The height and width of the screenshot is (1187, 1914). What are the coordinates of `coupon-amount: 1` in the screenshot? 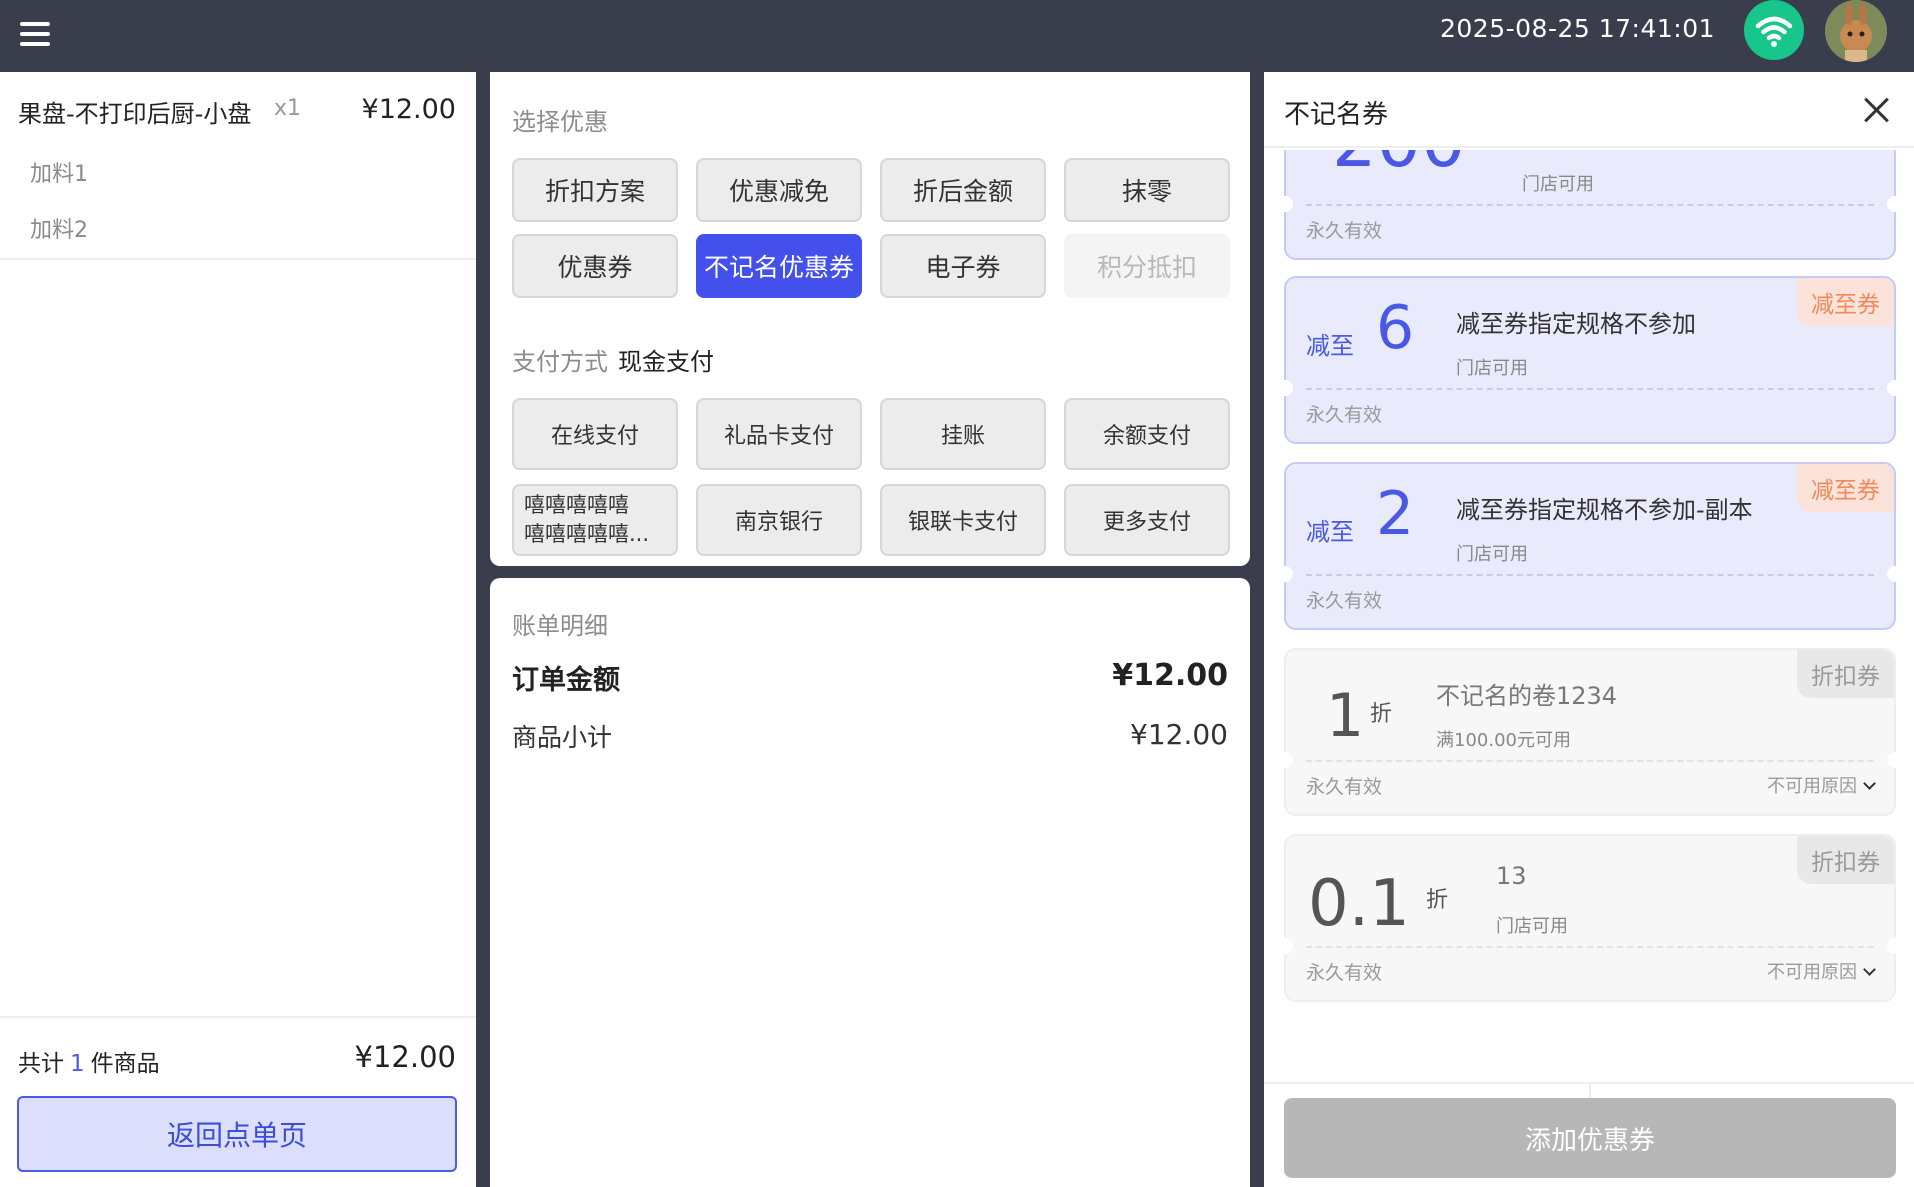 It's located at (1345, 716).